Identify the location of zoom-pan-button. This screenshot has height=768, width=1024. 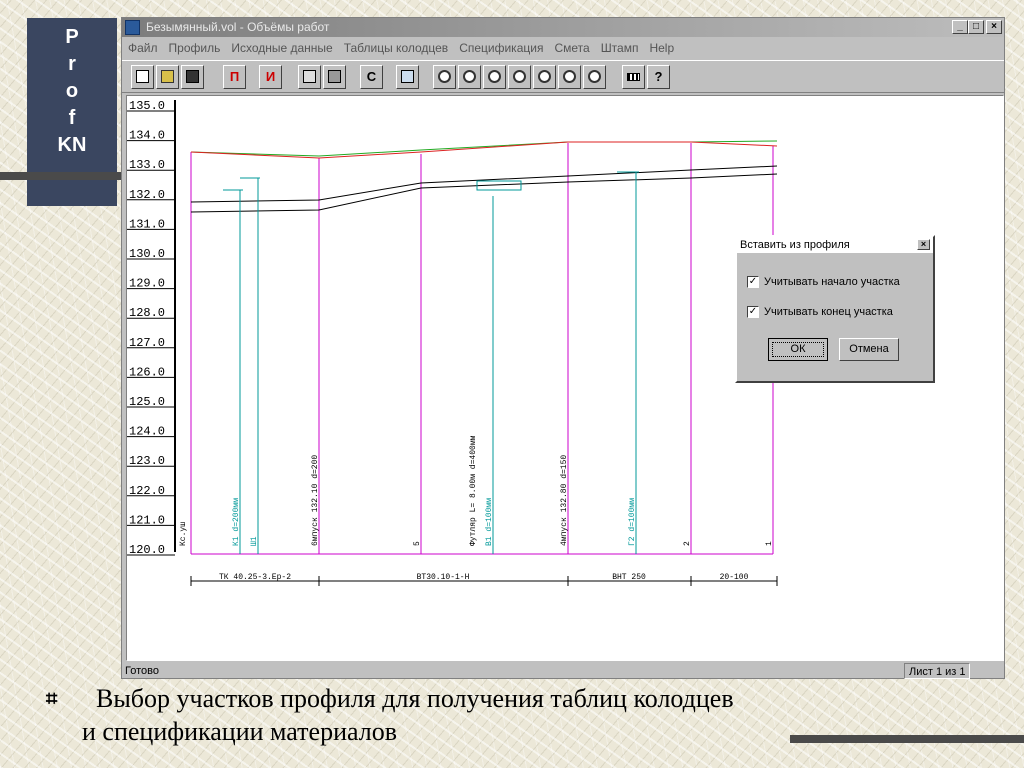
(569, 77).